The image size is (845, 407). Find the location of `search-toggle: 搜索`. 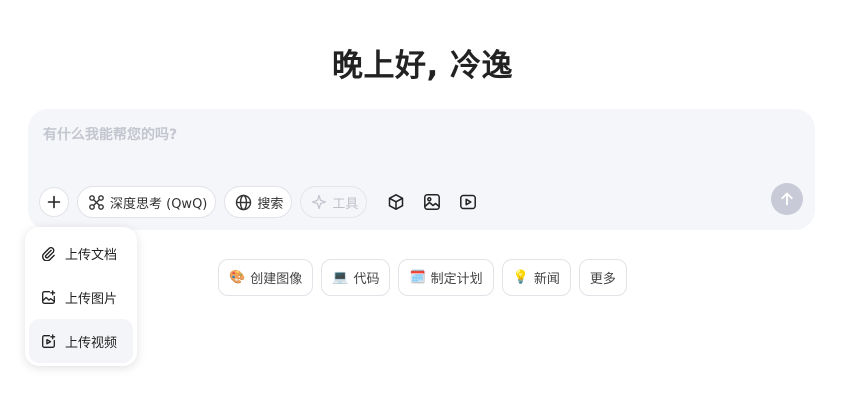

search-toggle: 搜索 is located at coordinates (258, 202).